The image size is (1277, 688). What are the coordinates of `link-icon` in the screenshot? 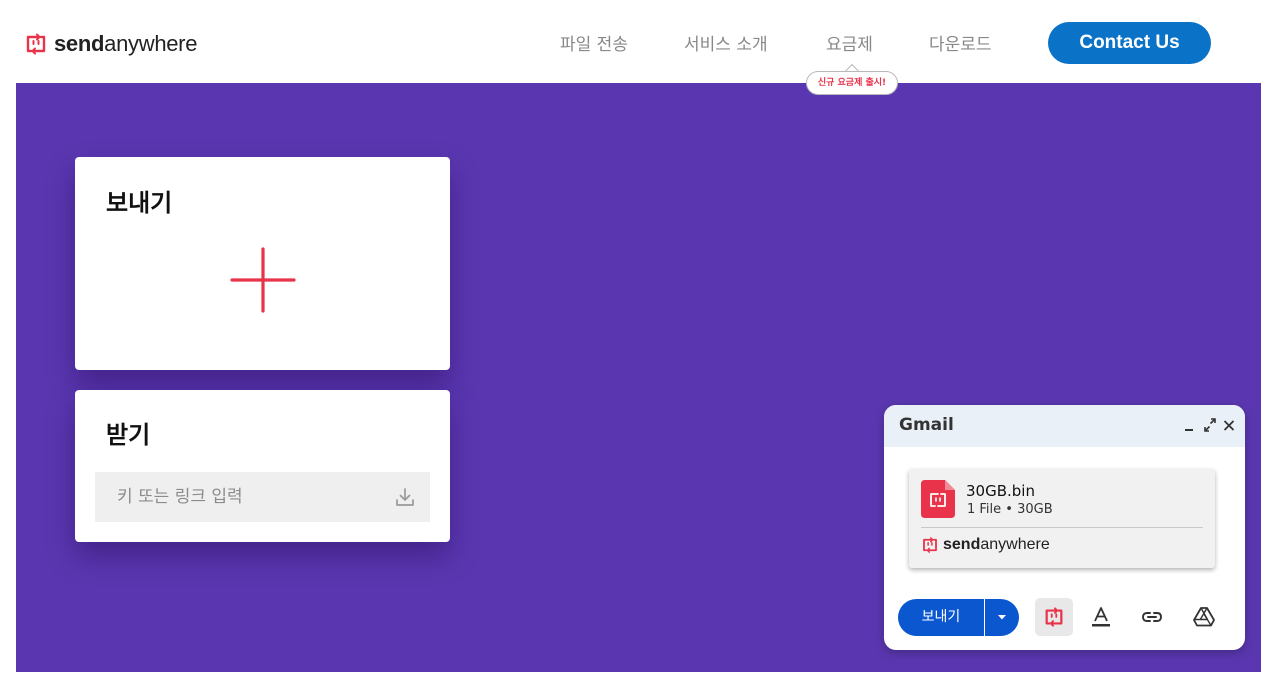 It's located at (1152, 617).